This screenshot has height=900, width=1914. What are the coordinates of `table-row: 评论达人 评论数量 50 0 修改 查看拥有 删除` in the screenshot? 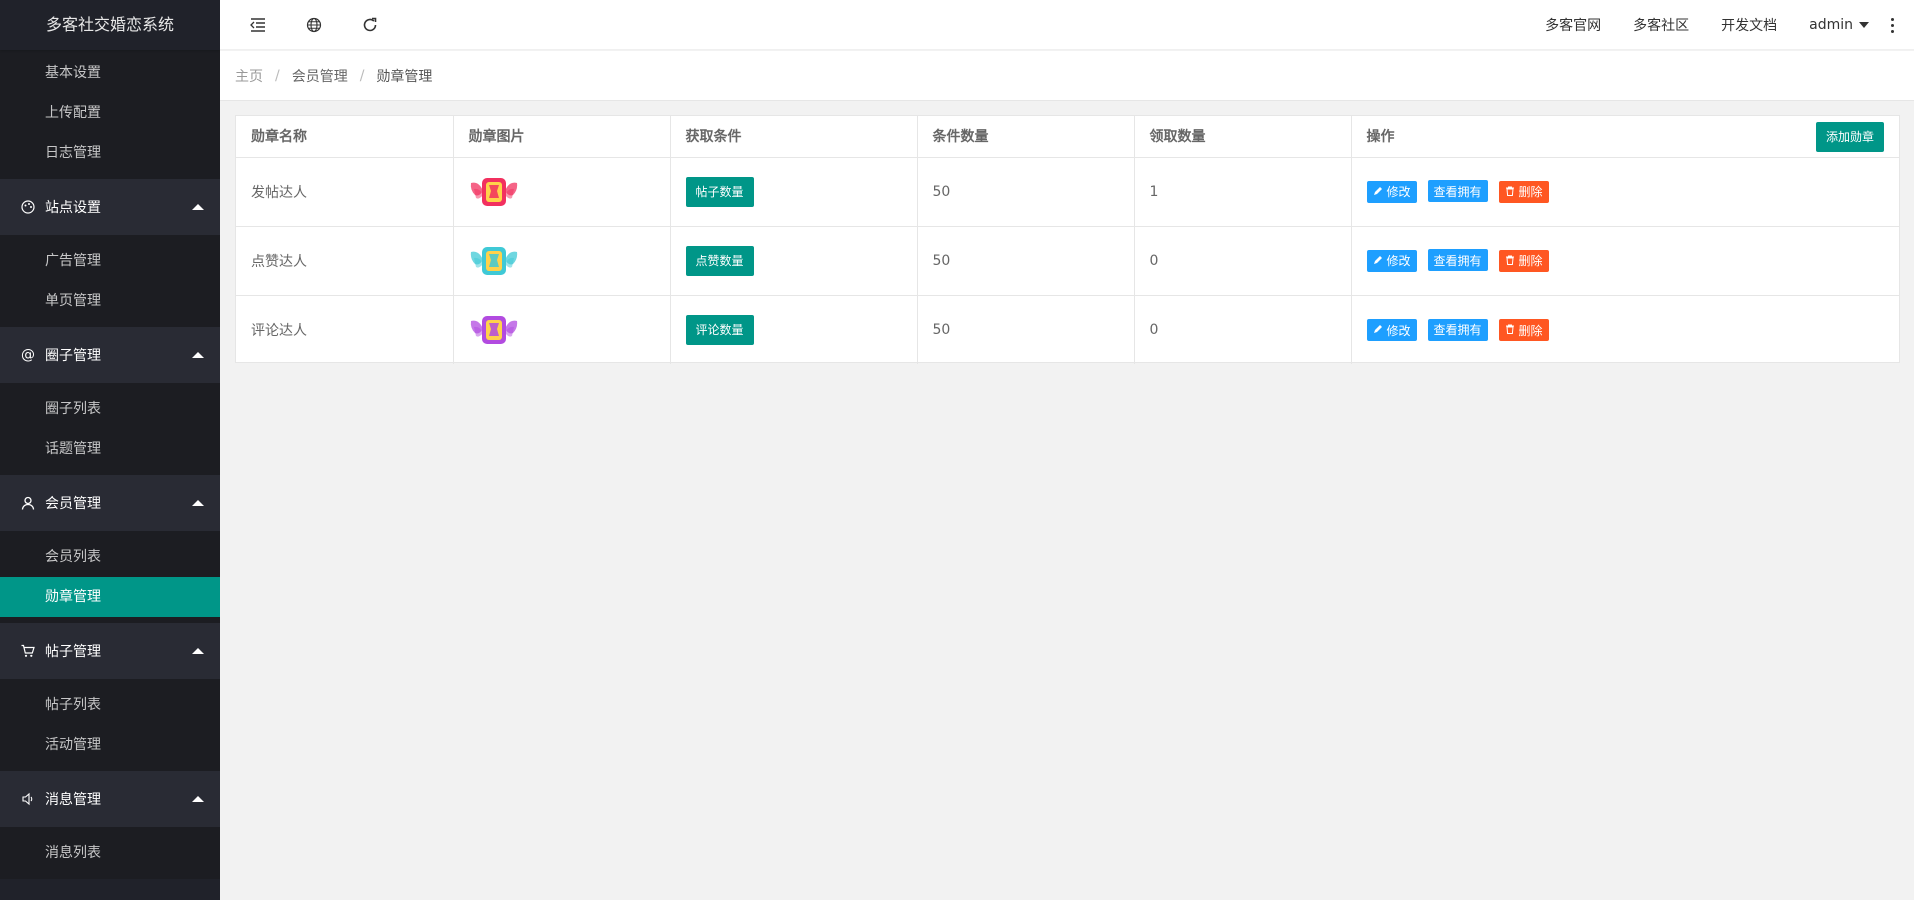 It's located at (1067, 329).